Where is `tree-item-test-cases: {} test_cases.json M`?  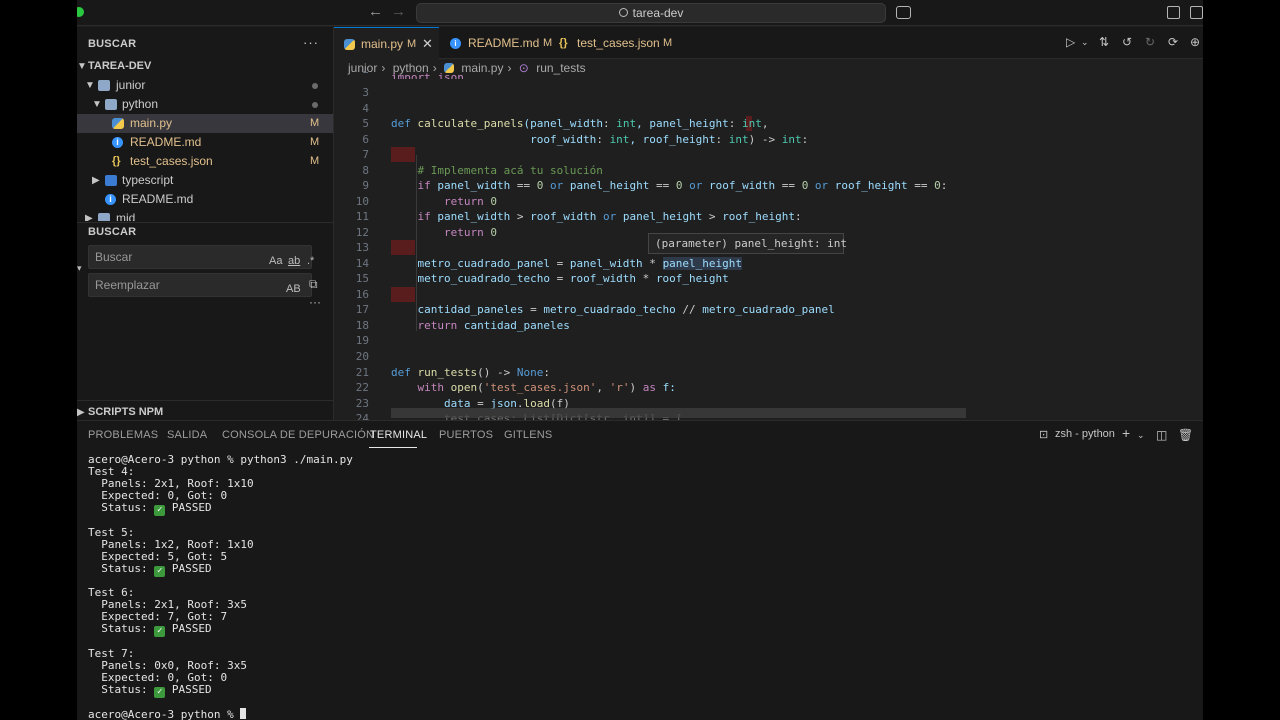 tree-item-test-cases: {} test_cases.json M is located at coordinates (205, 161).